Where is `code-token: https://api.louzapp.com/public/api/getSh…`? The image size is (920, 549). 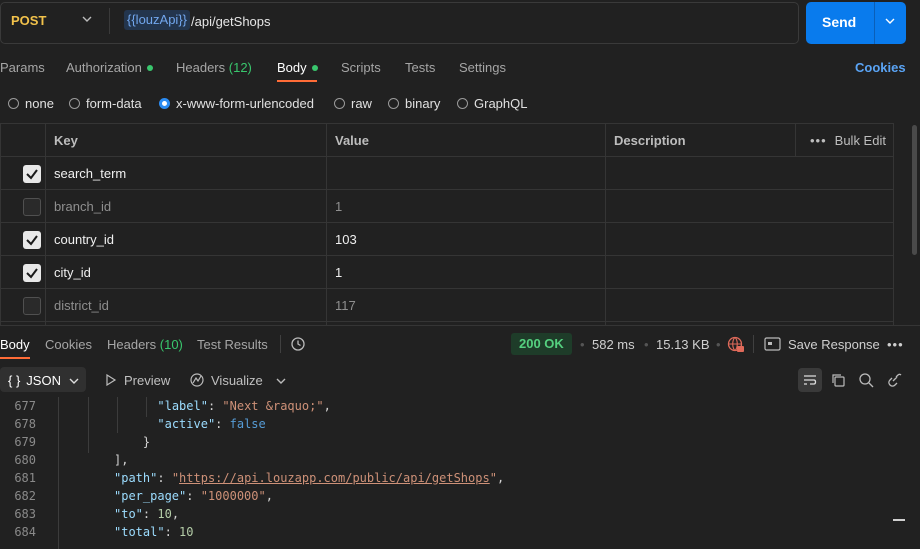
code-token: https://api.louzapp.com/public/api/getSh… is located at coordinates (334, 478).